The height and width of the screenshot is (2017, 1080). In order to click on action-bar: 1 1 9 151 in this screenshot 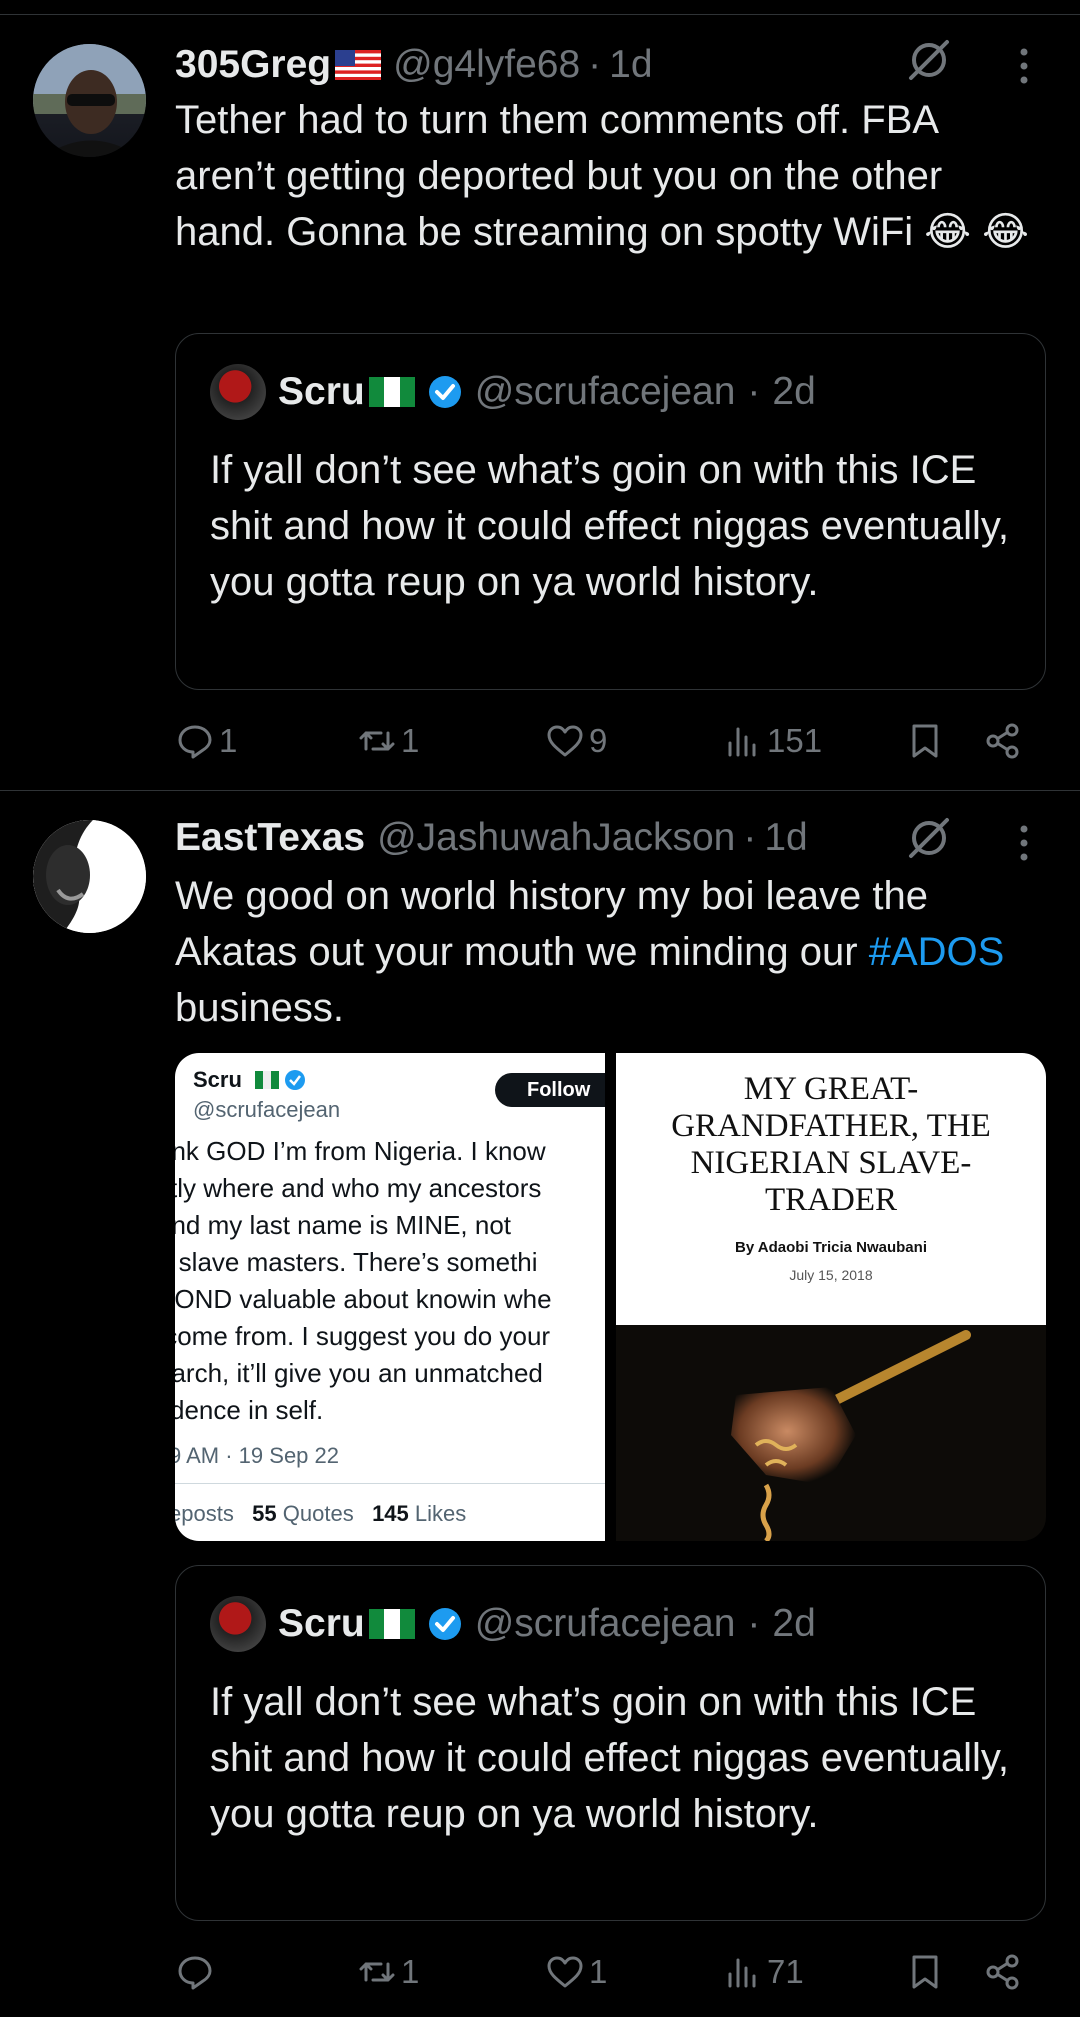, I will do `click(610, 741)`.